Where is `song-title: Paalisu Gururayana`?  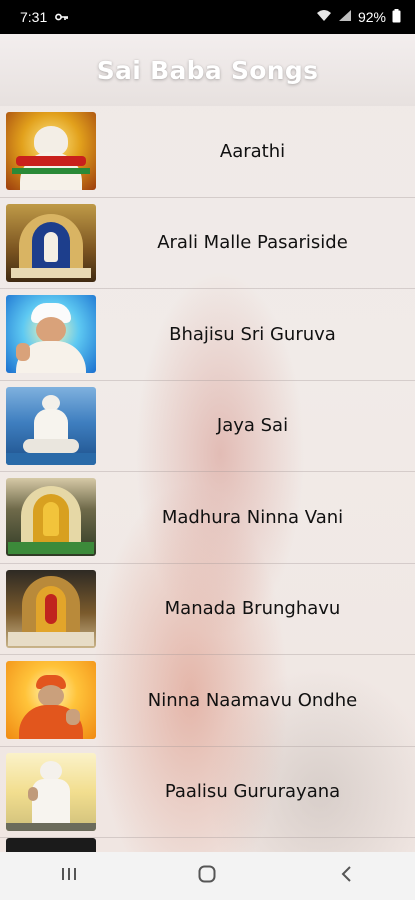 song-title: Paalisu Gururayana is located at coordinates (252, 792).